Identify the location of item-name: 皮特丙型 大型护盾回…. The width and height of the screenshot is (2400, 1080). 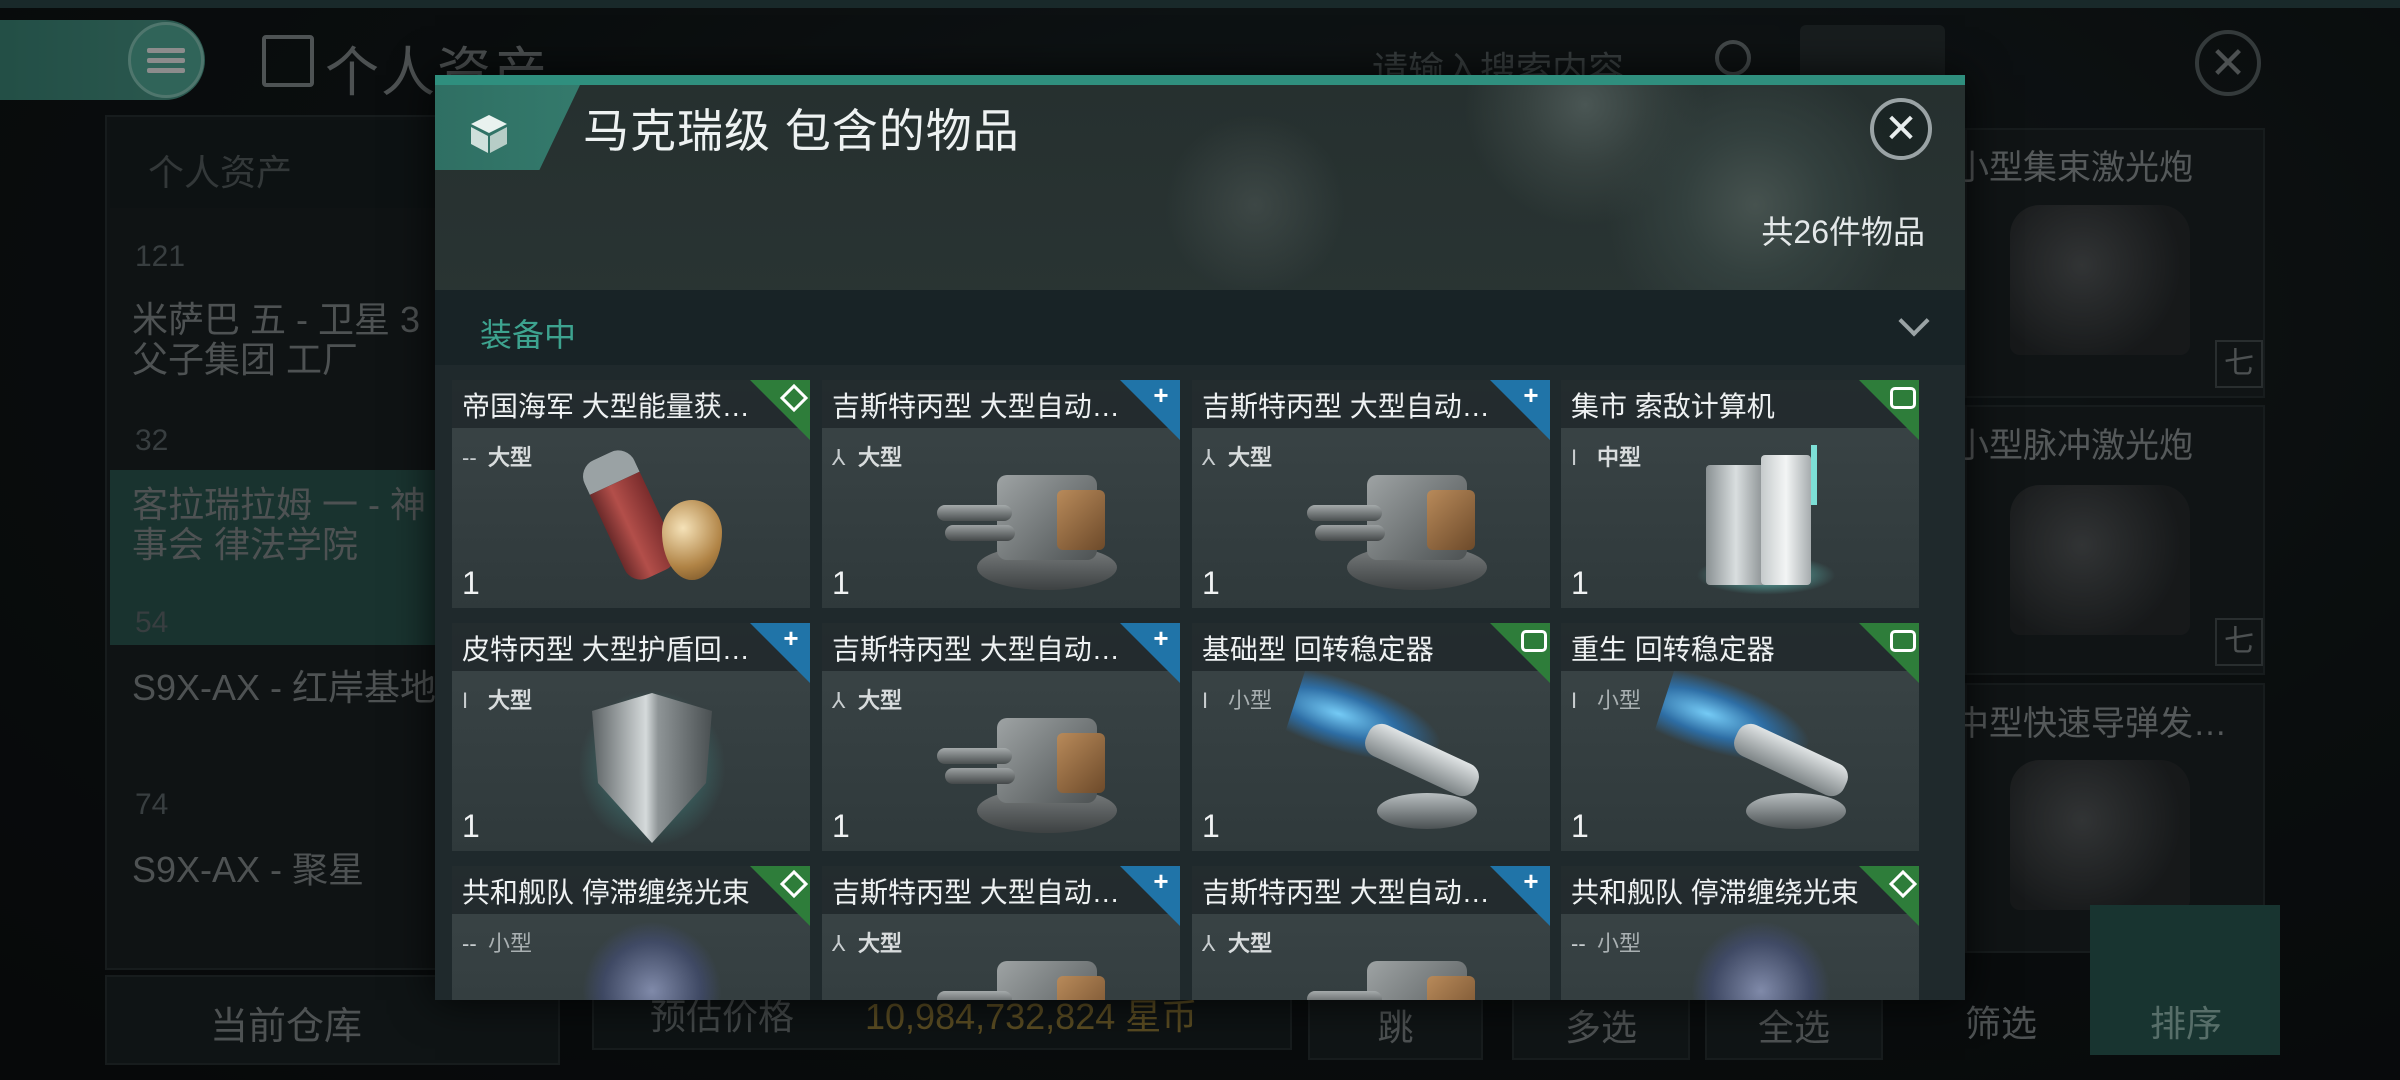
(606, 649).